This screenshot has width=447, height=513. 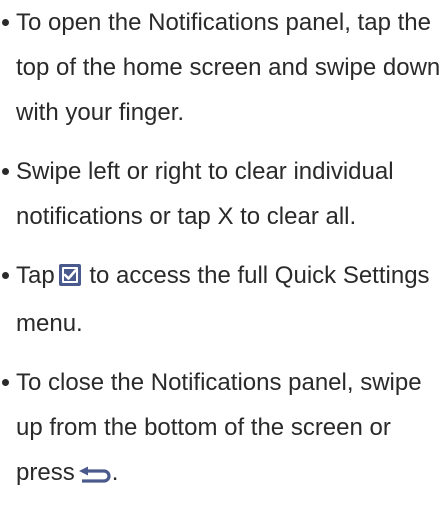 I want to click on item-text-line: menu., so click(x=49, y=323).